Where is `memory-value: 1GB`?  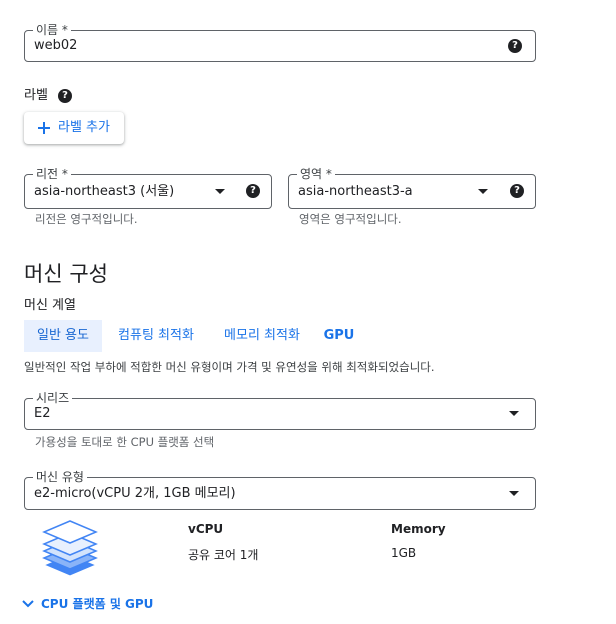 memory-value: 1GB is located at coordinates (404, 553).